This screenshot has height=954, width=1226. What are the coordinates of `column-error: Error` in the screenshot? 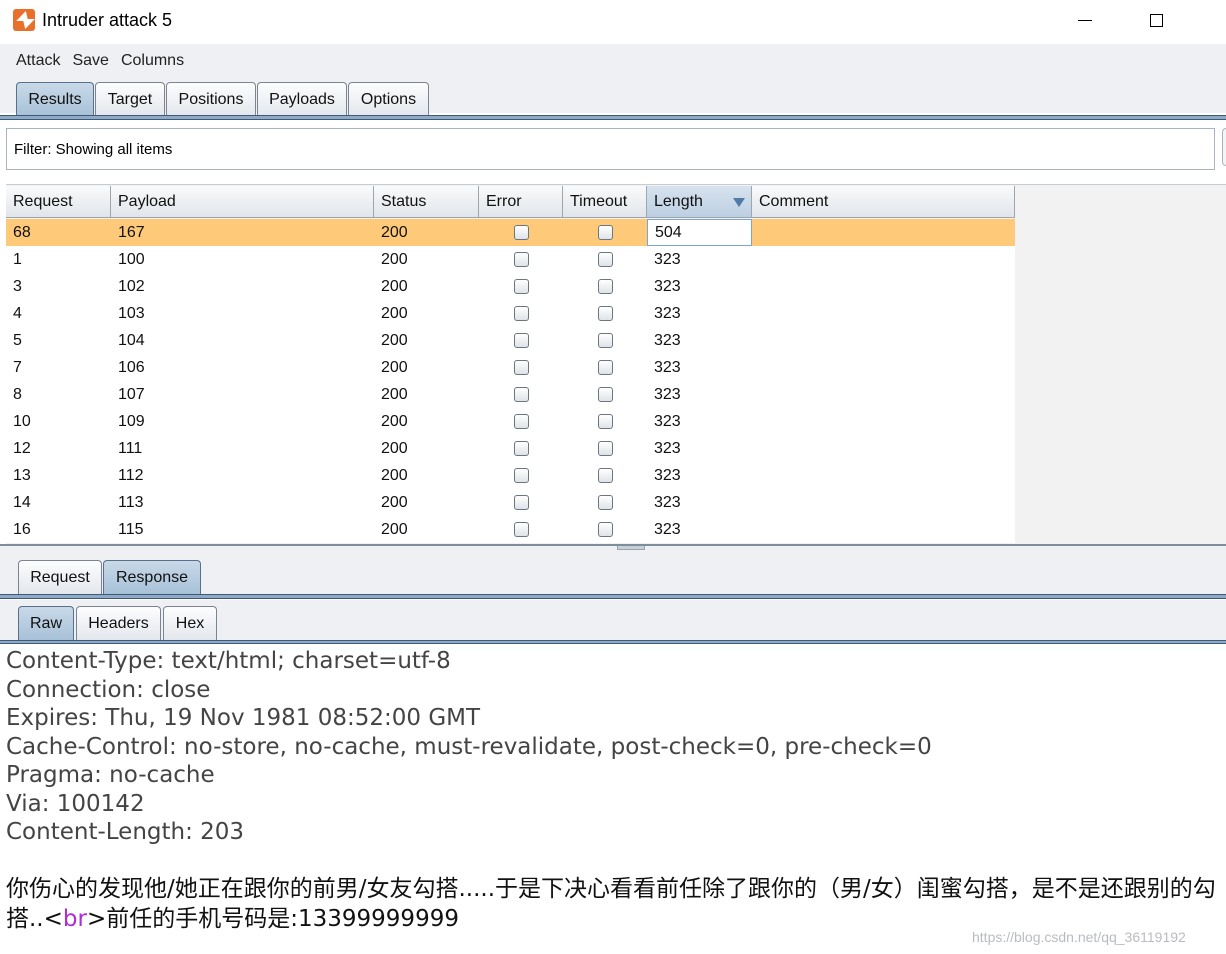 It's located at (521, 202).